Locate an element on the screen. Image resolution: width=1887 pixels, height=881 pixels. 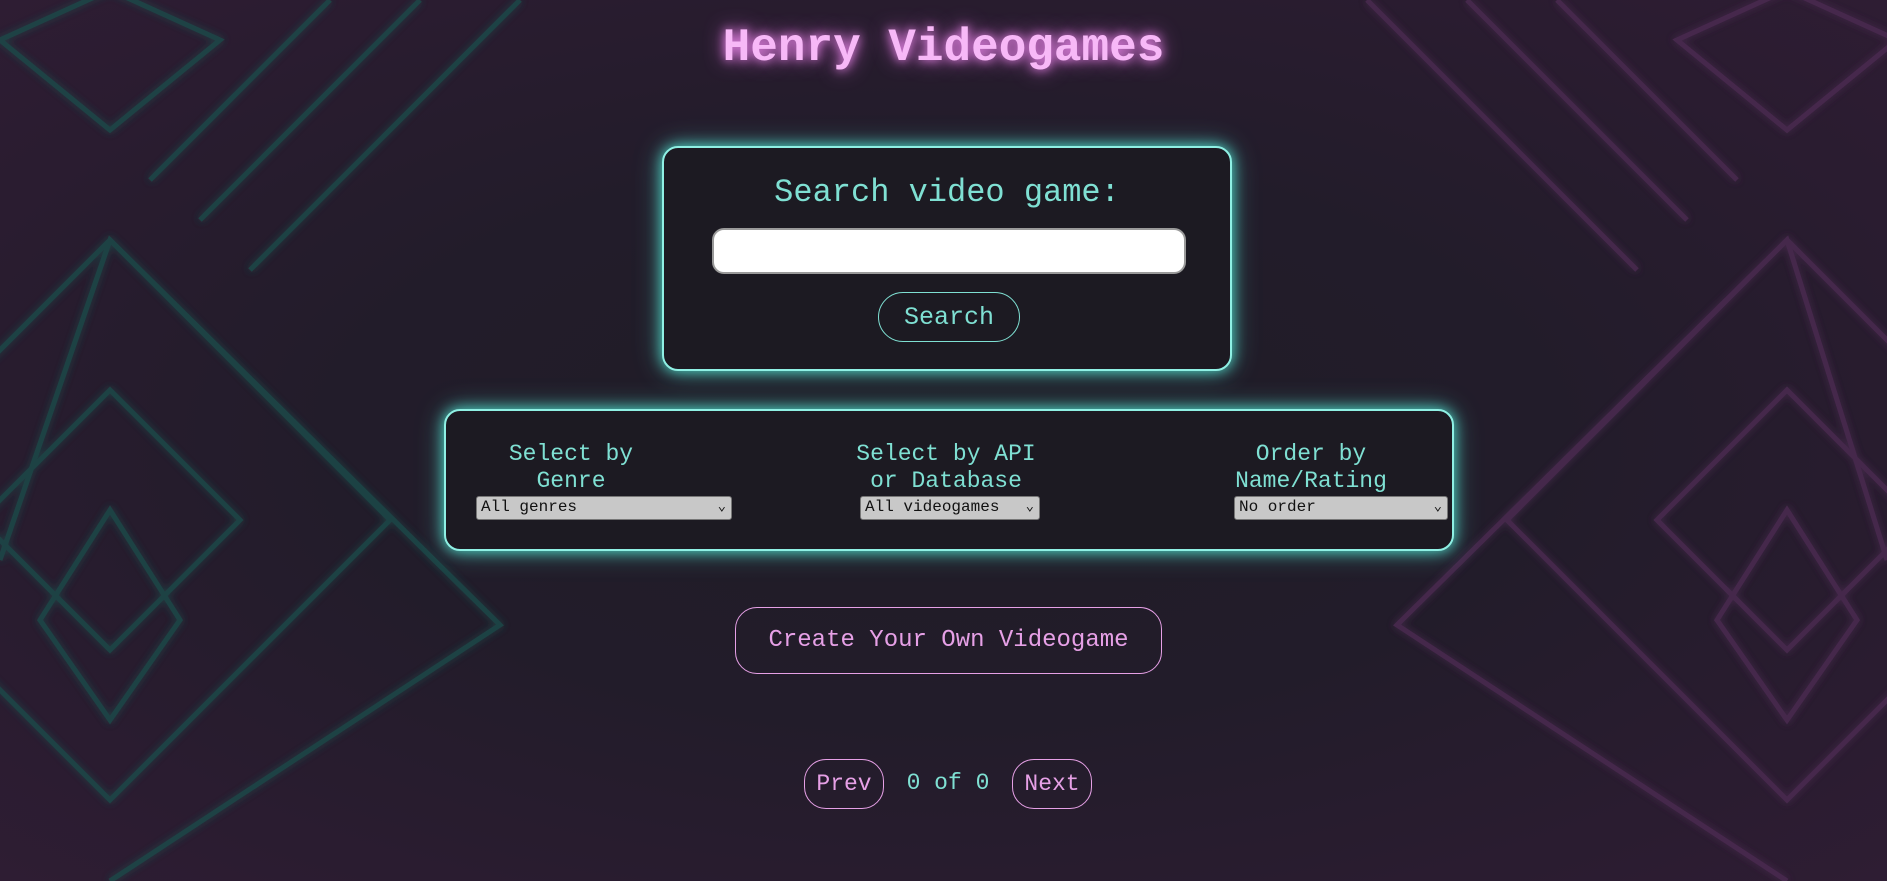
search-label: Search video game: is located at coordinates (947, 192).